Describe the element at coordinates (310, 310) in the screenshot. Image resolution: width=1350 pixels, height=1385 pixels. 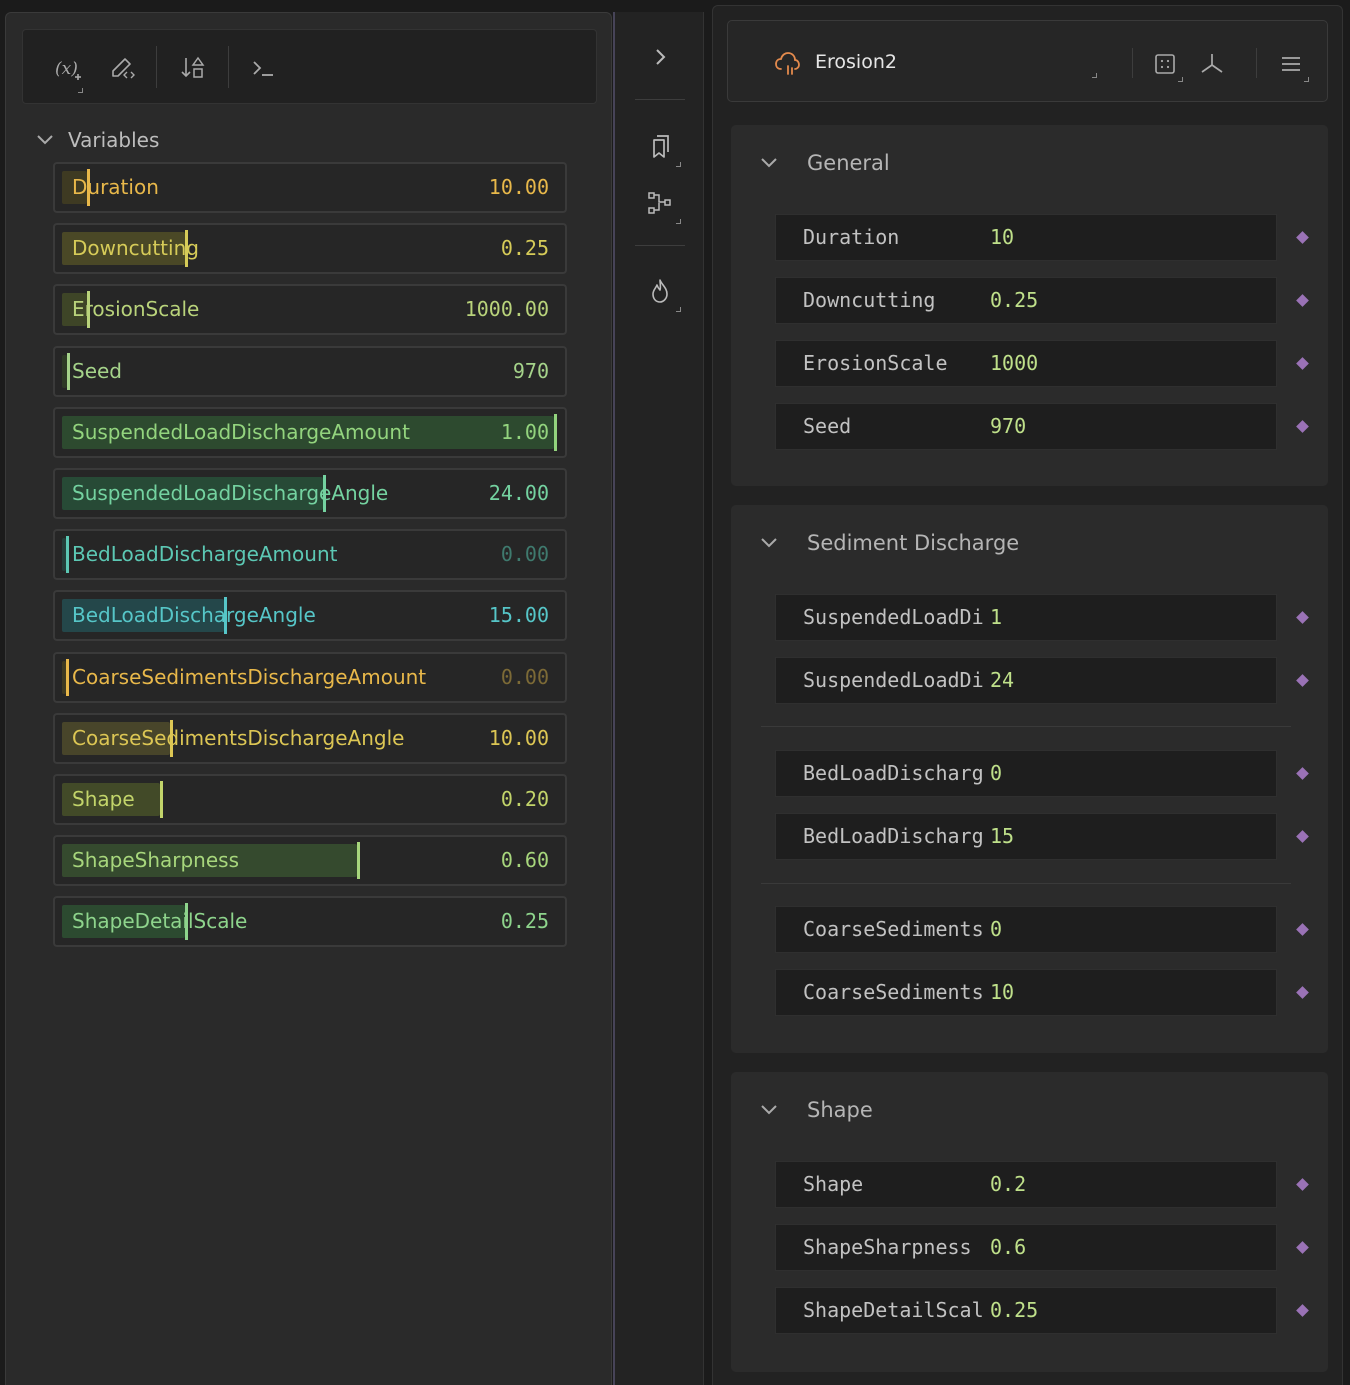
I see `variable-row: ErosionScale 1000.00` at that location.